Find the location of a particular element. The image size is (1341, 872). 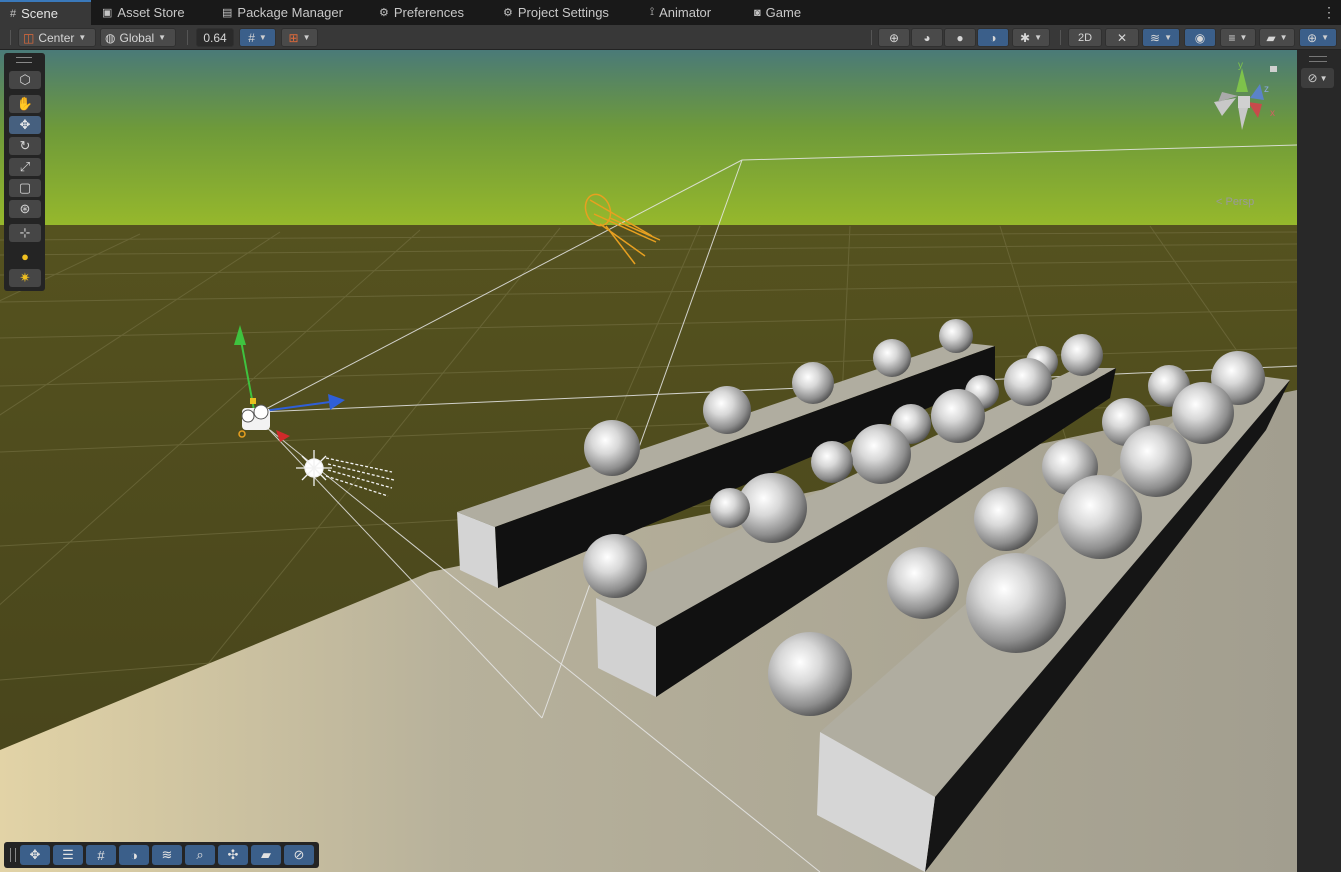

scale-icon: ⤢ is located at coordinates (25, 166).